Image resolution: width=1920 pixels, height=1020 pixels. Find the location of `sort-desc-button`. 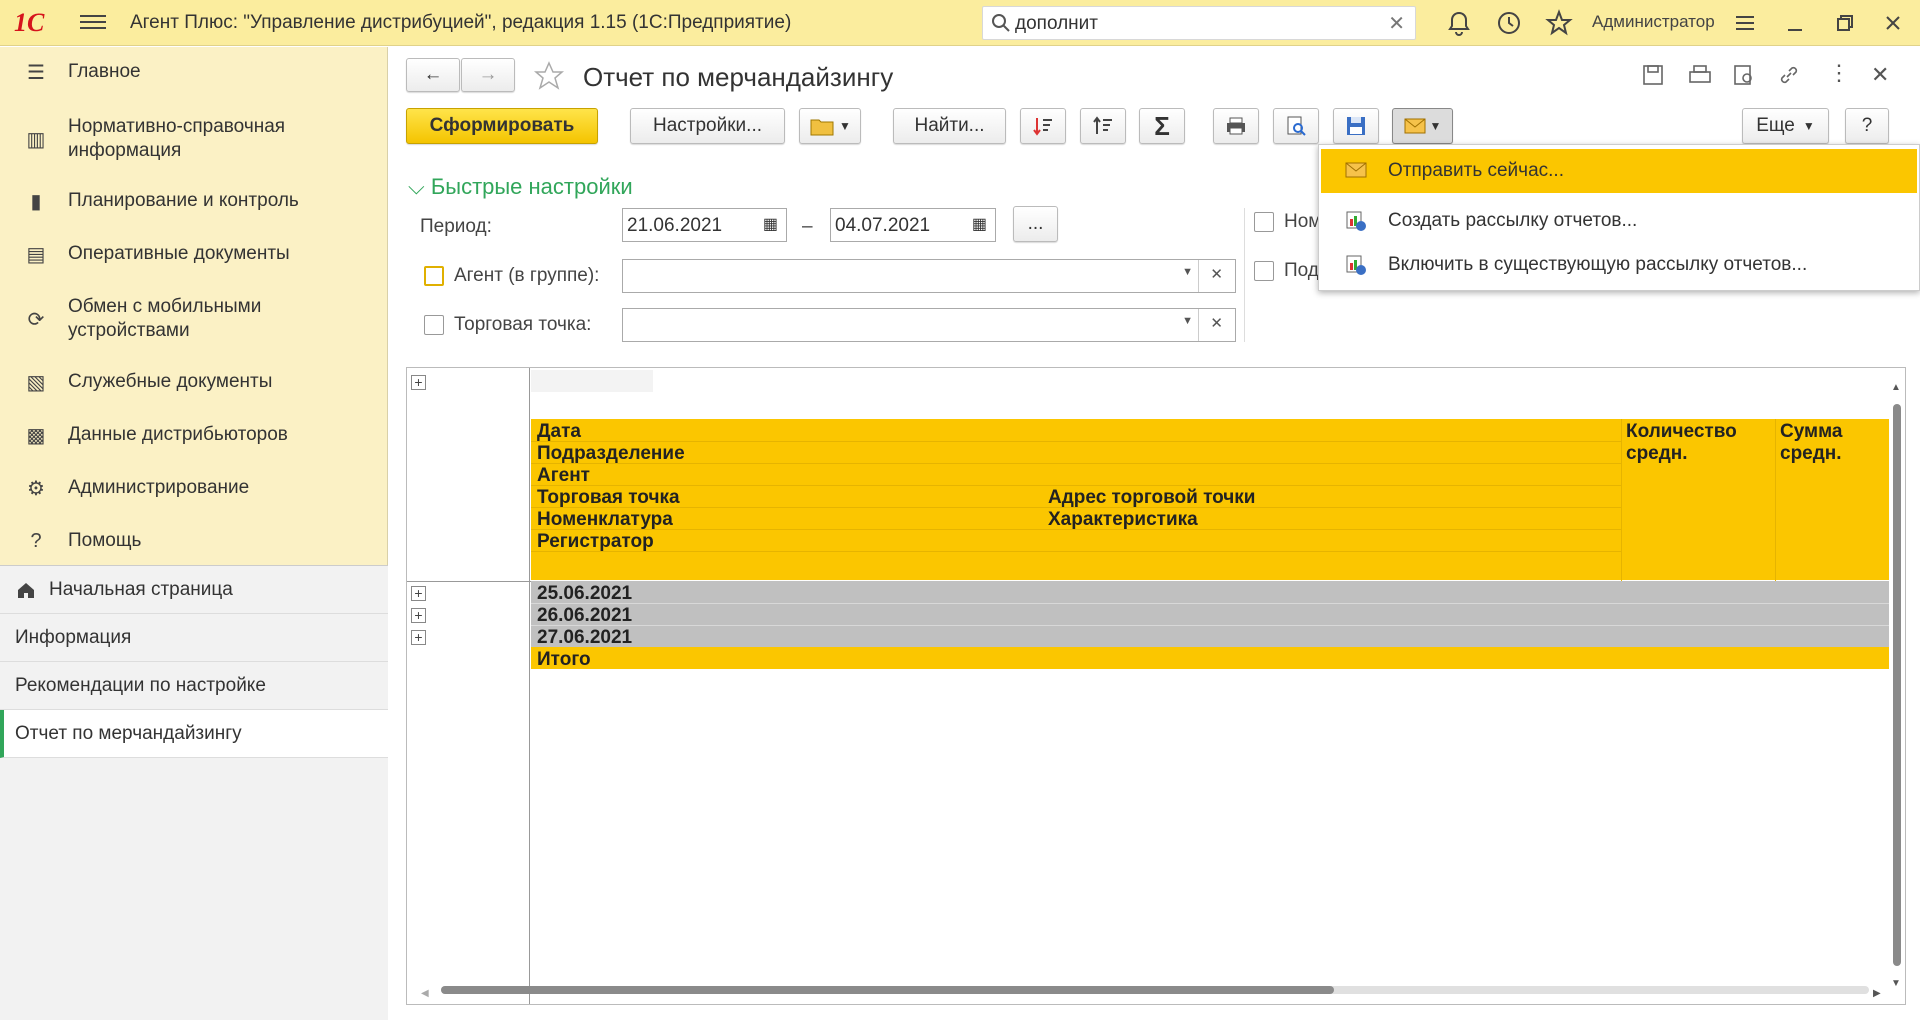

sort-desc-button is located at coordinates (1043, 126).